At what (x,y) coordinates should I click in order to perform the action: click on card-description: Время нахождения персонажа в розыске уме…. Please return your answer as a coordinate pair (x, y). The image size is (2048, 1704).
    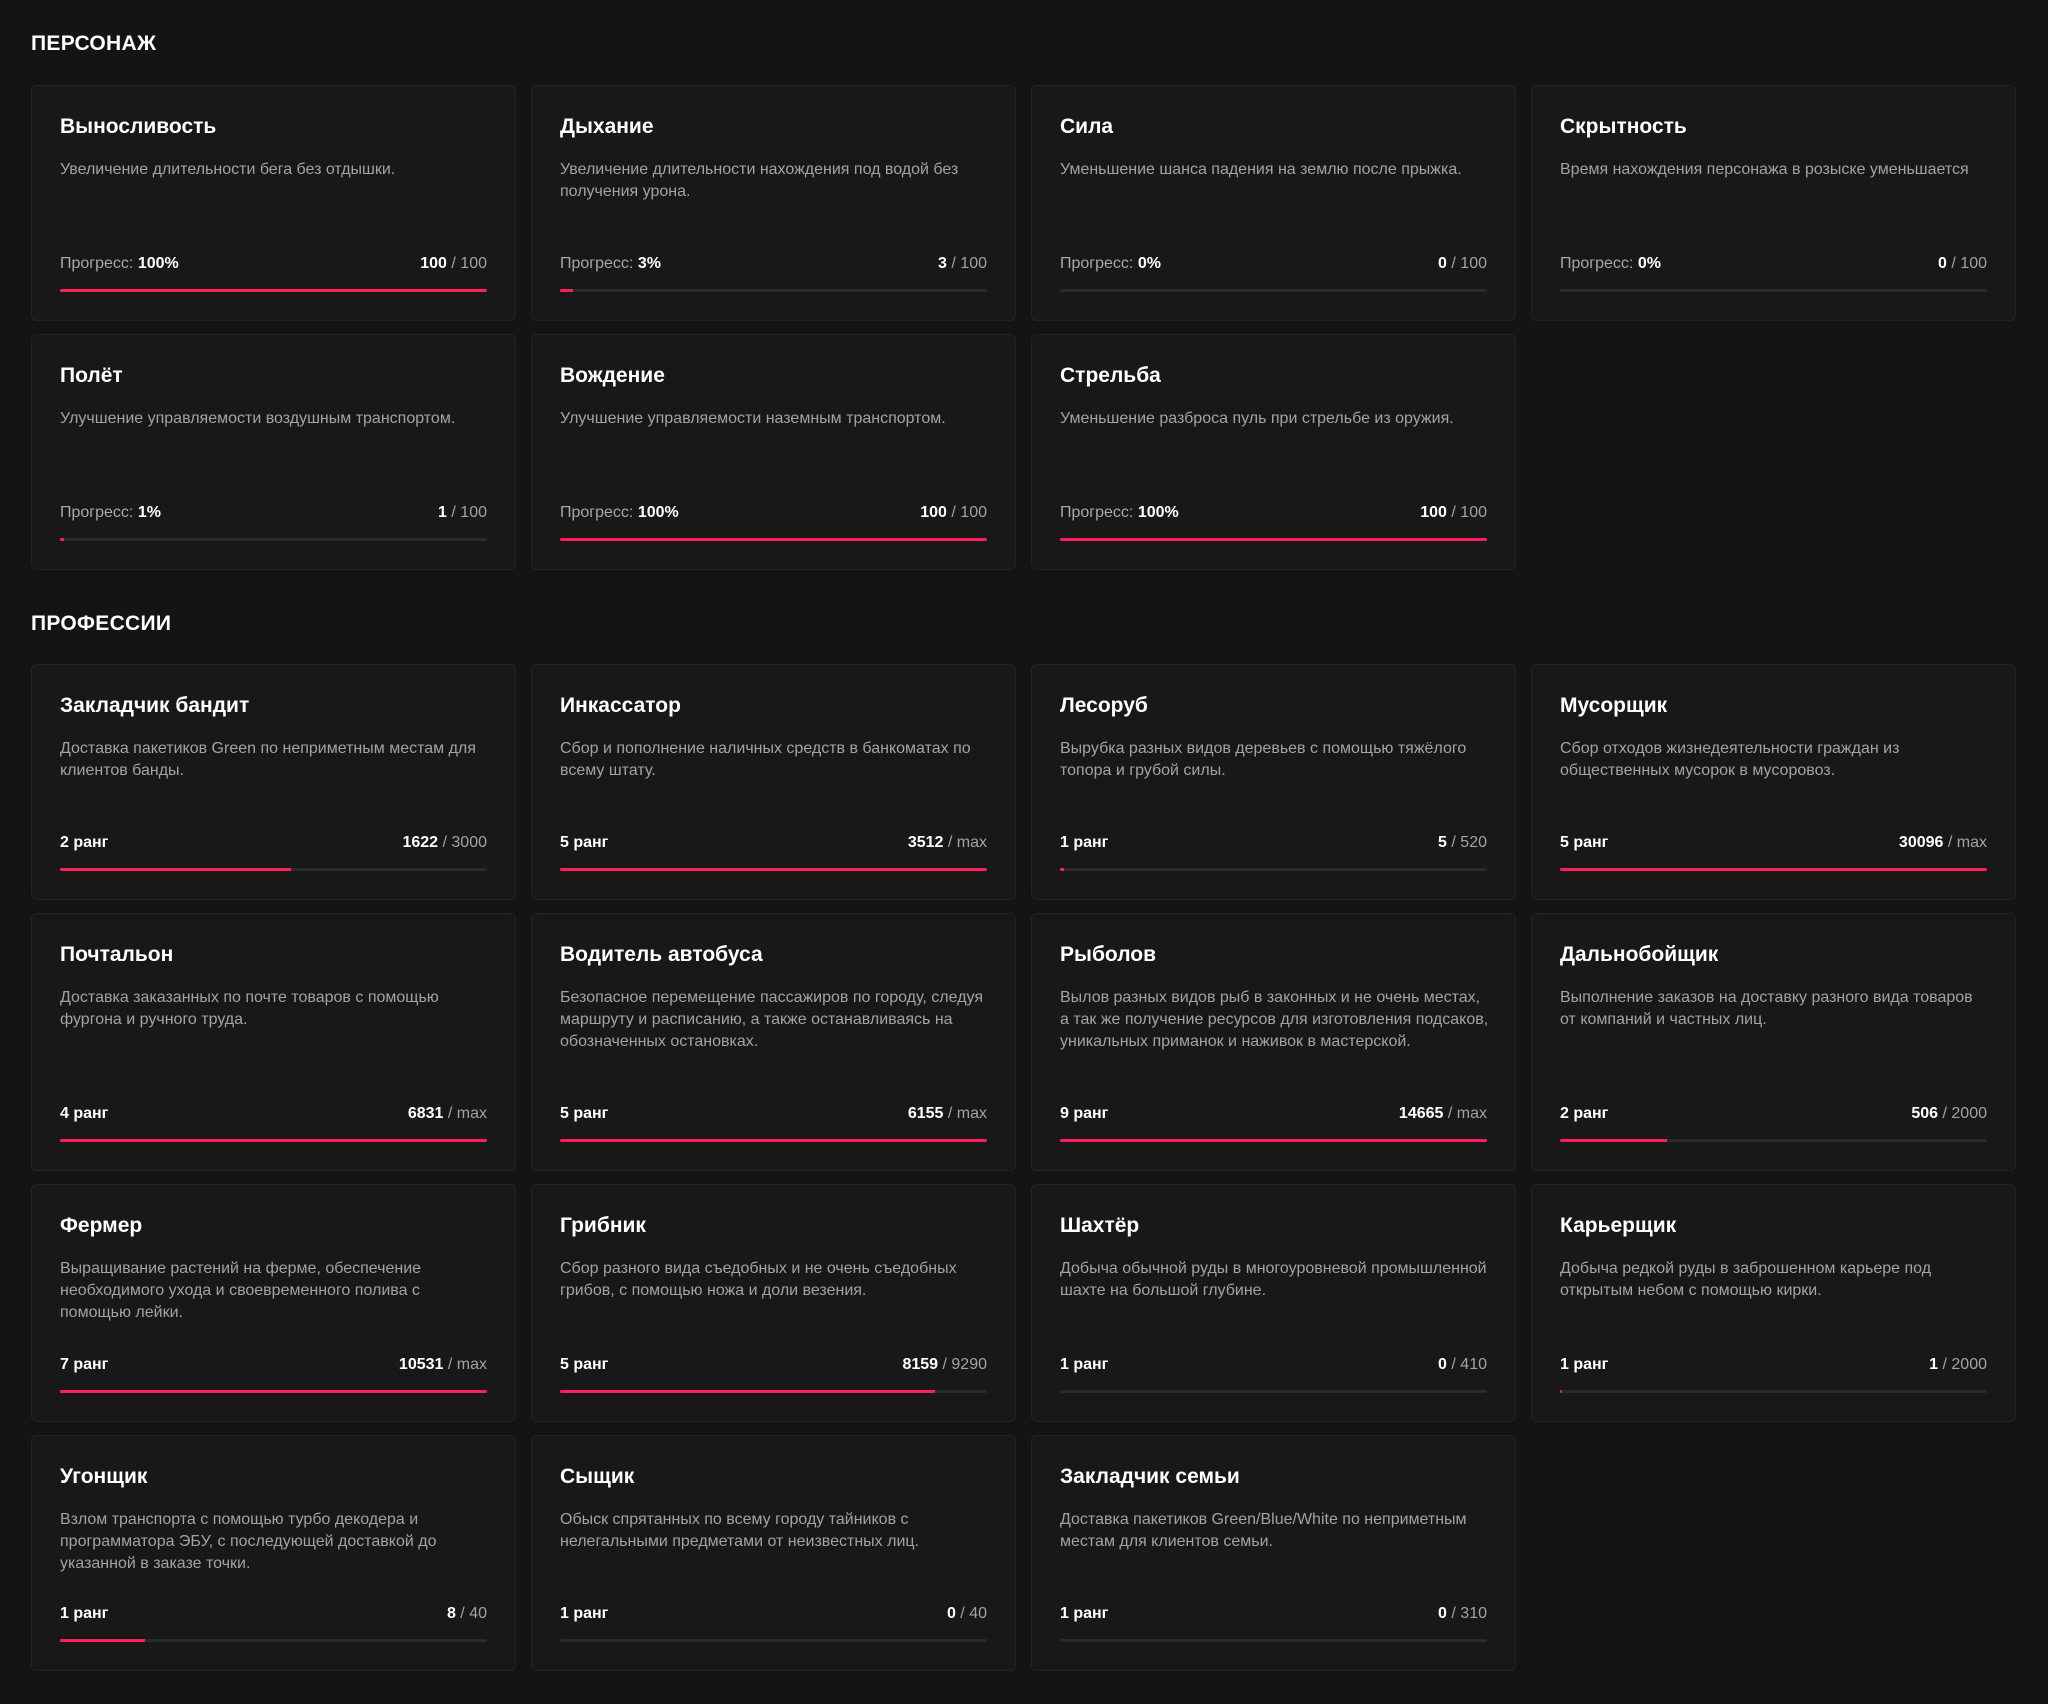
    Looking at the image, I should click on (1764, 169).